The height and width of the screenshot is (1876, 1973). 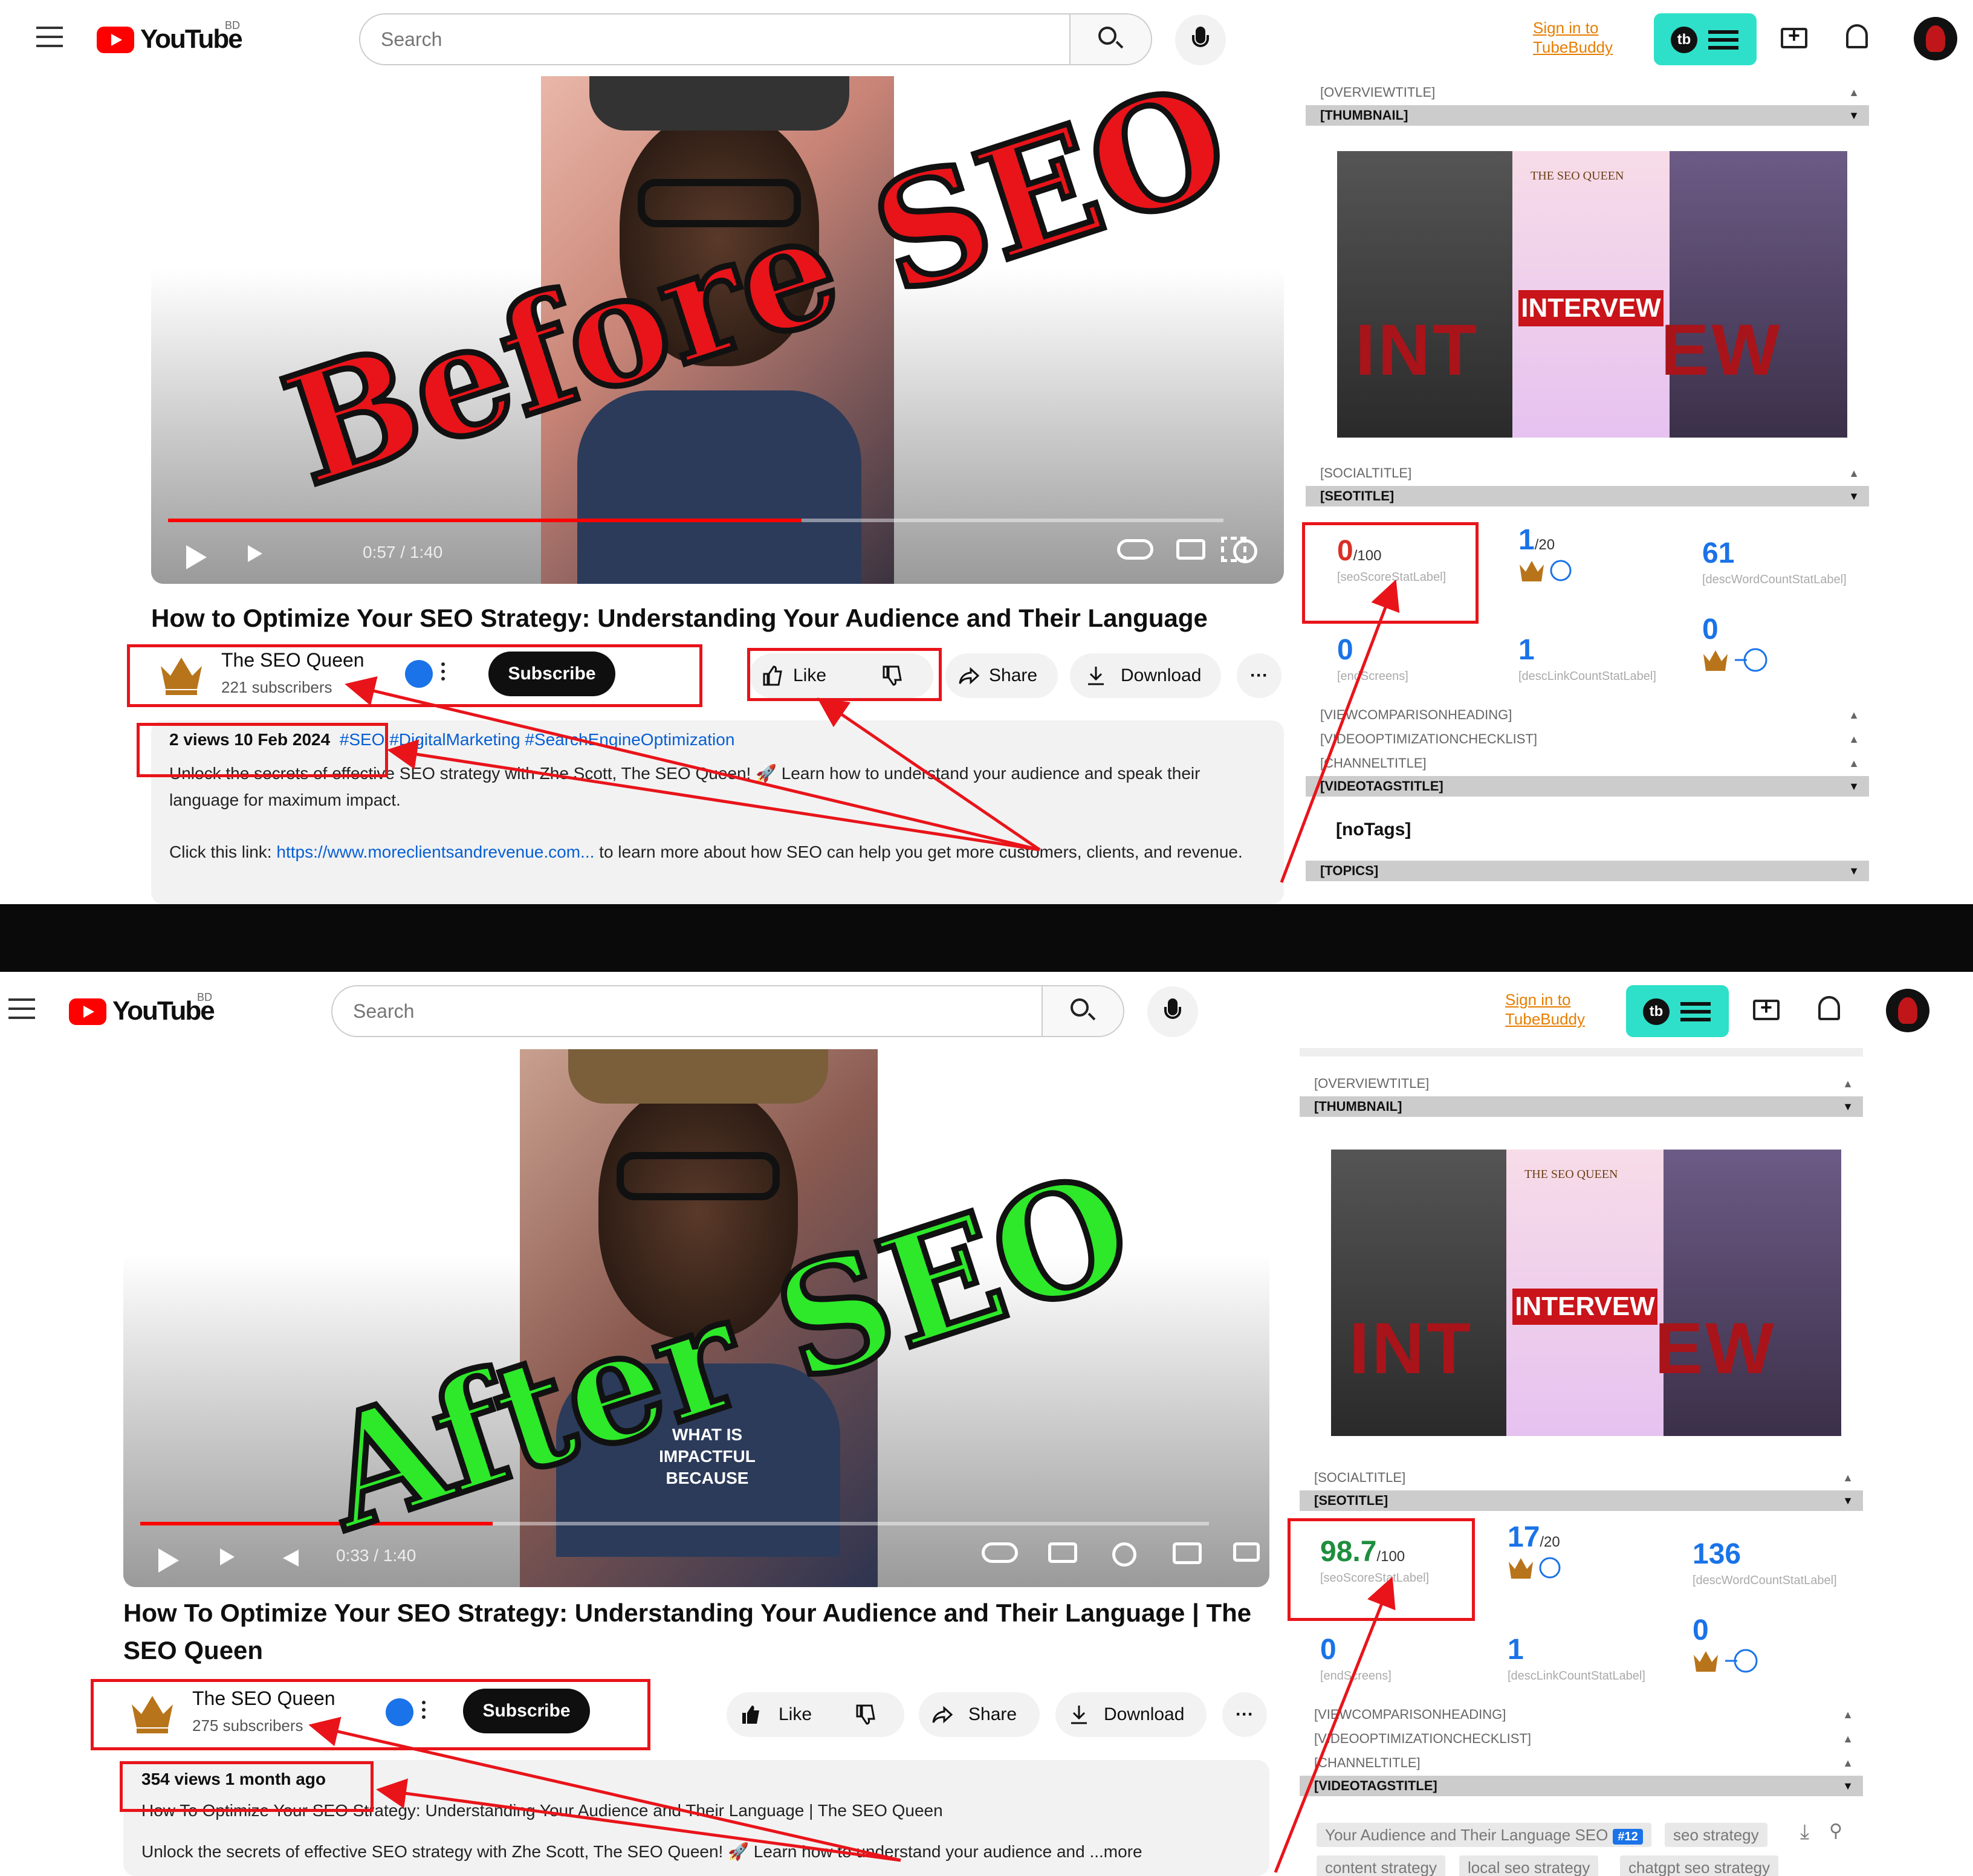 What do you see at coordinates (291, 1558) in the screenshot?
I see `volume-icon` at bounding box center [291, 1558].